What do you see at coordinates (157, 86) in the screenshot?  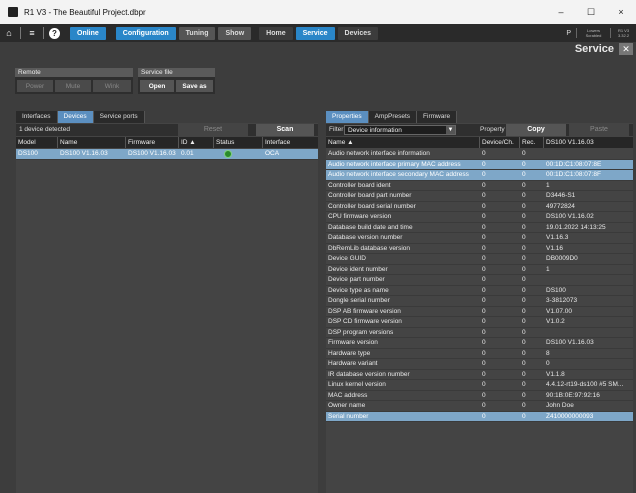 I see `open-button: Open` at bounding box center [157, 86].